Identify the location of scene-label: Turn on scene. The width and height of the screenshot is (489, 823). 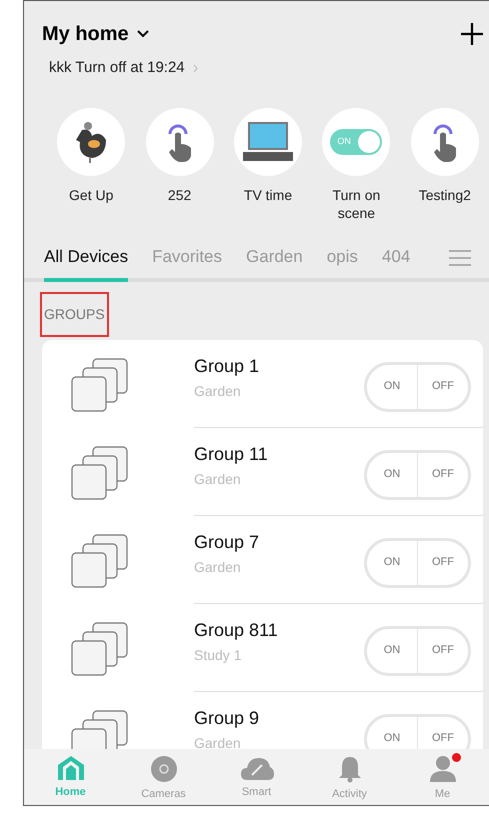
(357, 204).